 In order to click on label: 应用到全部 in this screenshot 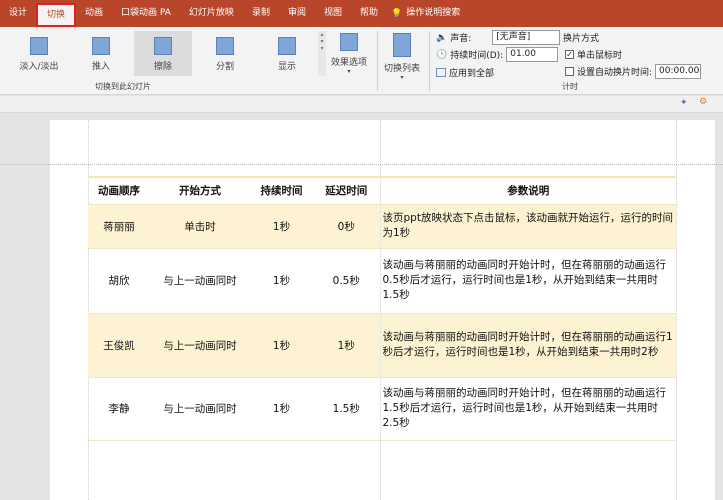, I will do `click(472, 74)`.